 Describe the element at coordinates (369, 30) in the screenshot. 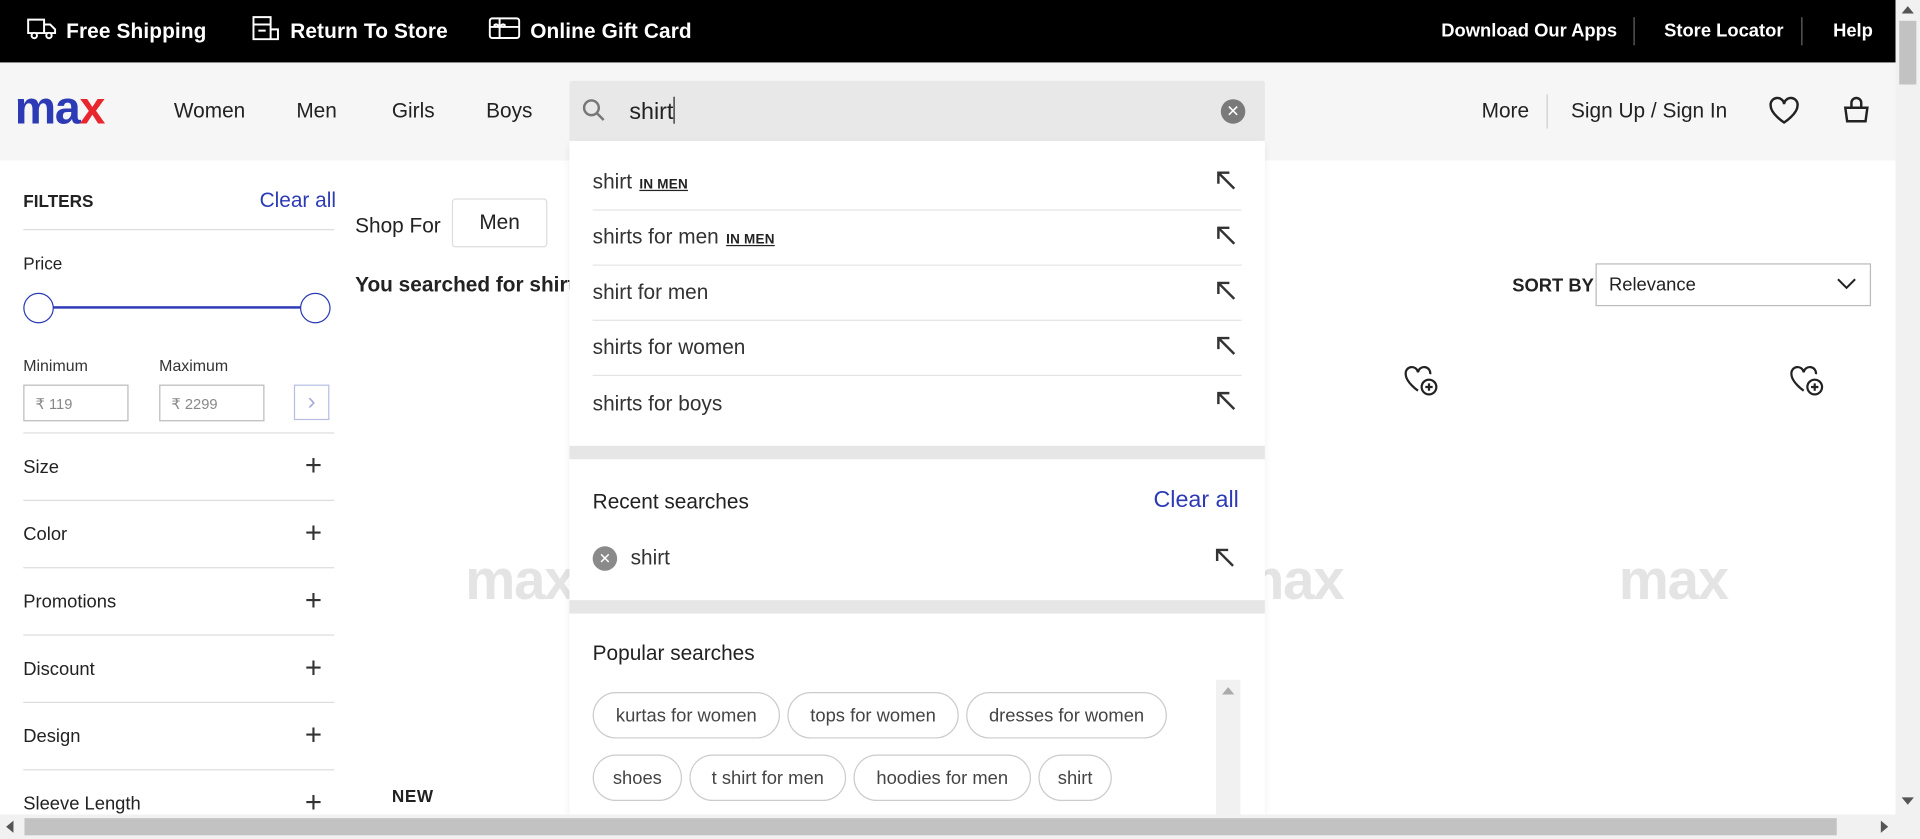

I see `promo-label: Return To Store` at that location.